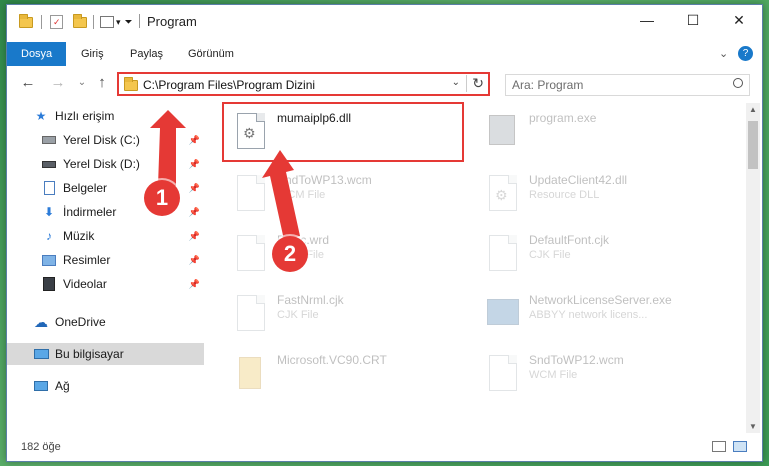  Describe the element at coordinates (290, 254) in the screenshot. I see `step-badge-2: 2` at that location.